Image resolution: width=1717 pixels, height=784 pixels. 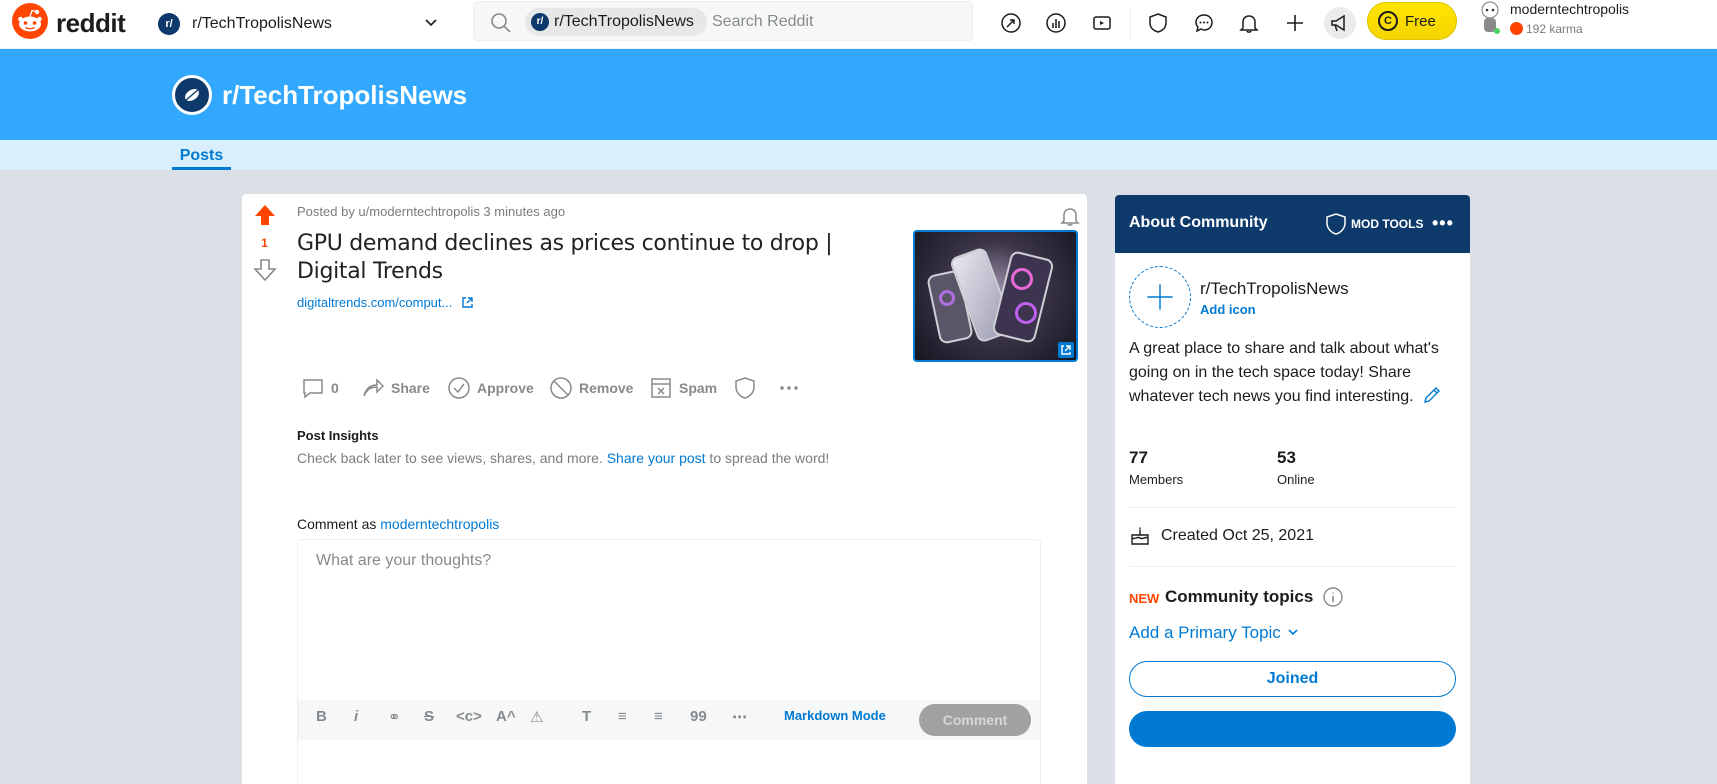 I want to click on more-formatting-icon: ⋯, so click(x=739, y=717).